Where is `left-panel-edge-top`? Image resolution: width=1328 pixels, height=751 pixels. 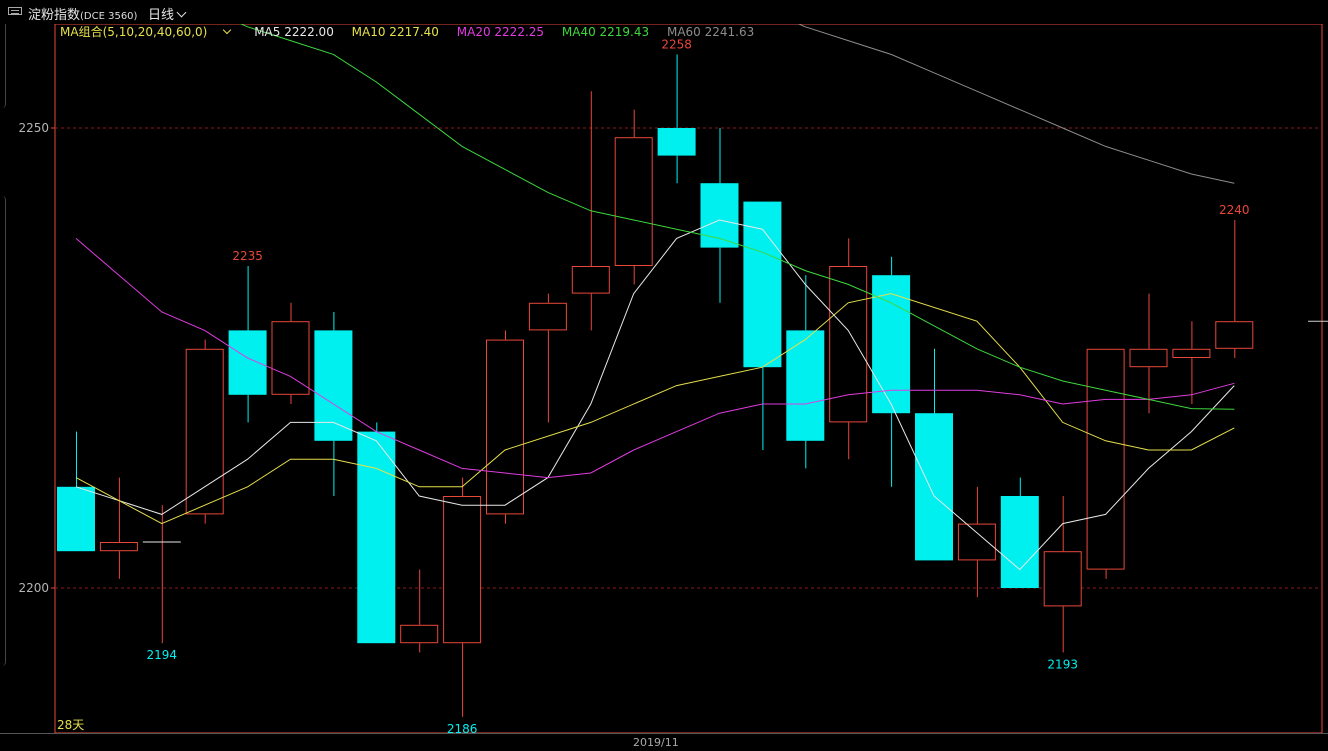 left-panel-edge-top is located at coordinates (3, 64).